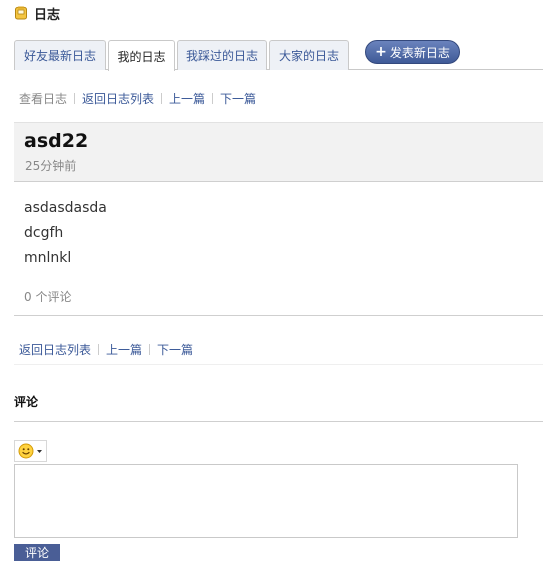 Image resolution: width=543 pixels, height=561 pixels. I want to click on emoji-picker-button, so click(30, 451).